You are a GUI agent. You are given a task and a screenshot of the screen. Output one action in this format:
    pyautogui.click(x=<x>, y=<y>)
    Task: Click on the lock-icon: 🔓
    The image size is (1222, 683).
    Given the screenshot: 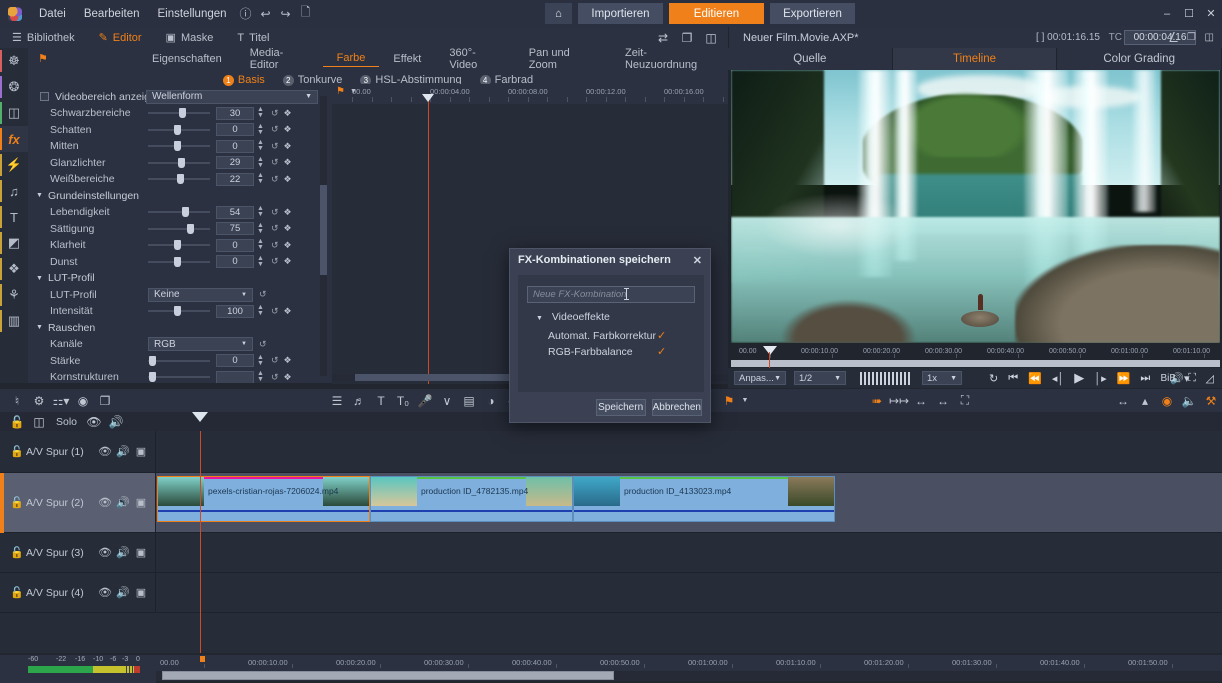 What is the action you would take?
    pyautogui.click(x=17, y=592)
    